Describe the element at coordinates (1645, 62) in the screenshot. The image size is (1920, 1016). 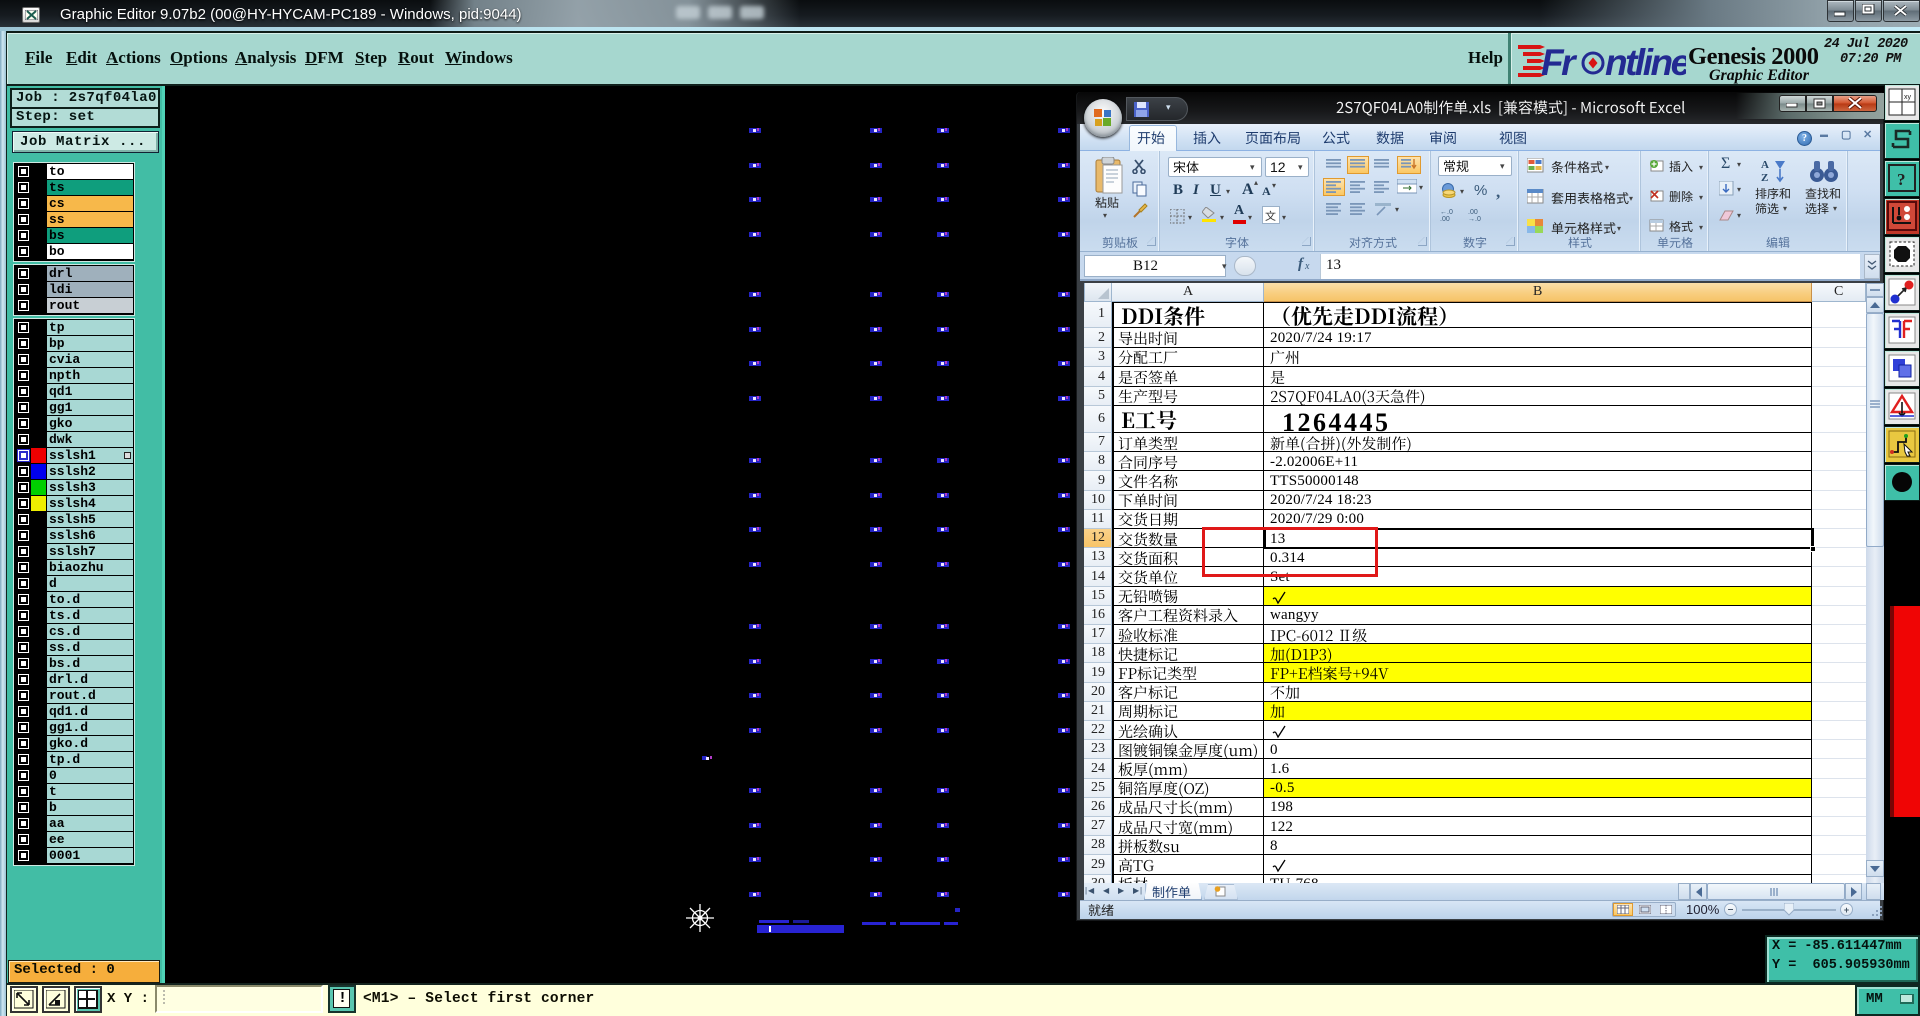
I see `svg-text: ntline` at that location.